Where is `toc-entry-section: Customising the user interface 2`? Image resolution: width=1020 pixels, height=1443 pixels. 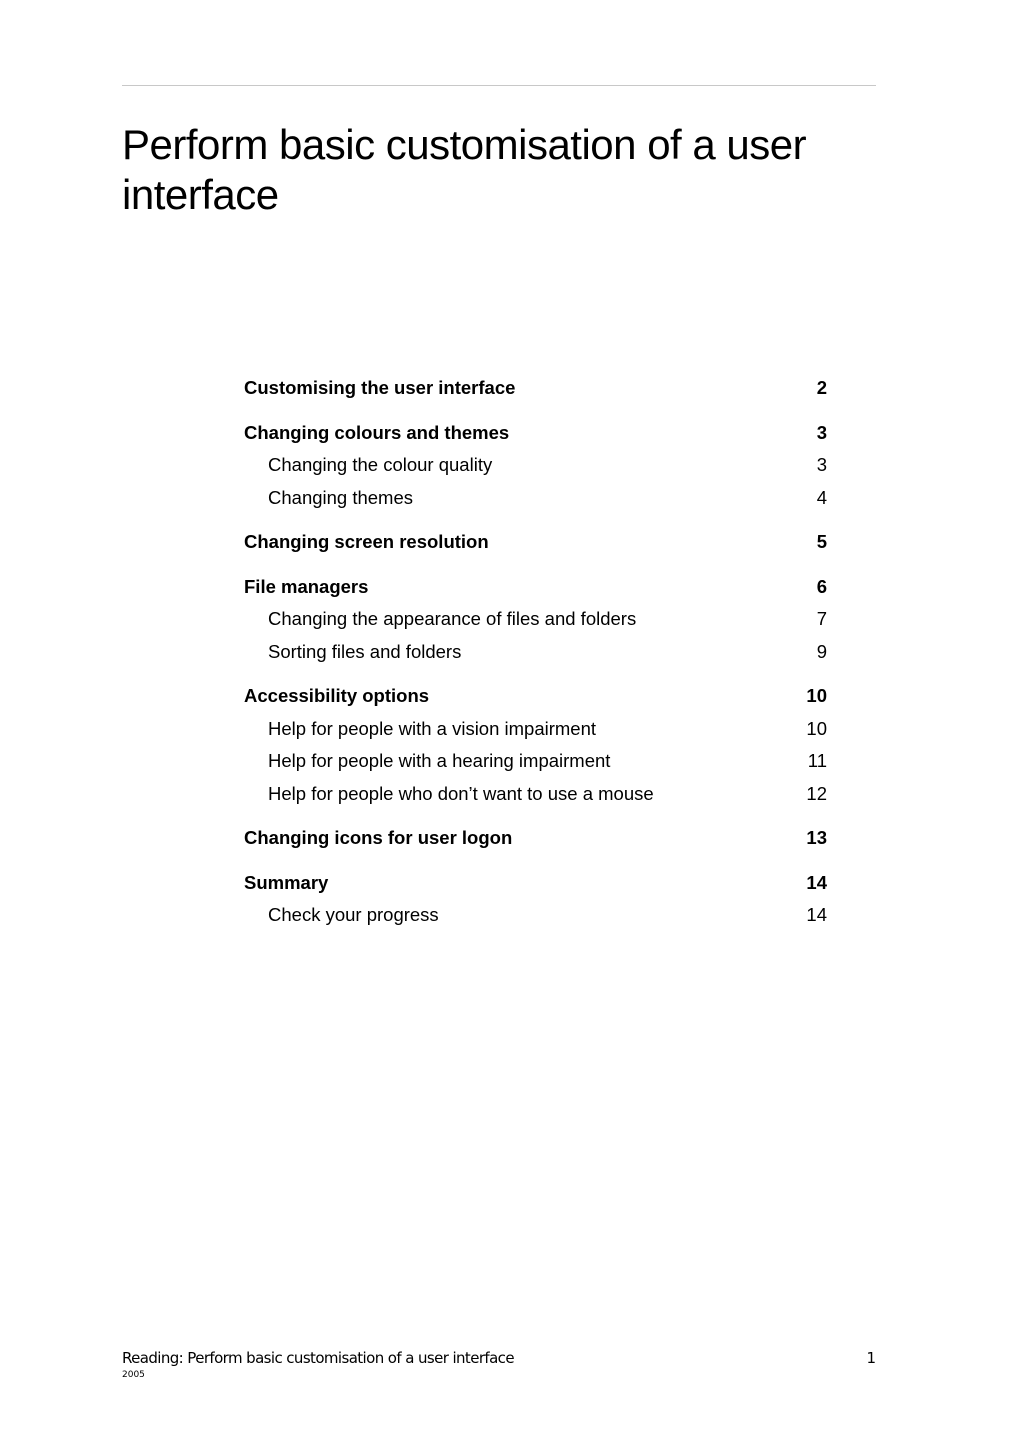
toc-entry-section: Customising the user interface 2 is located at coordinates (535, 390).